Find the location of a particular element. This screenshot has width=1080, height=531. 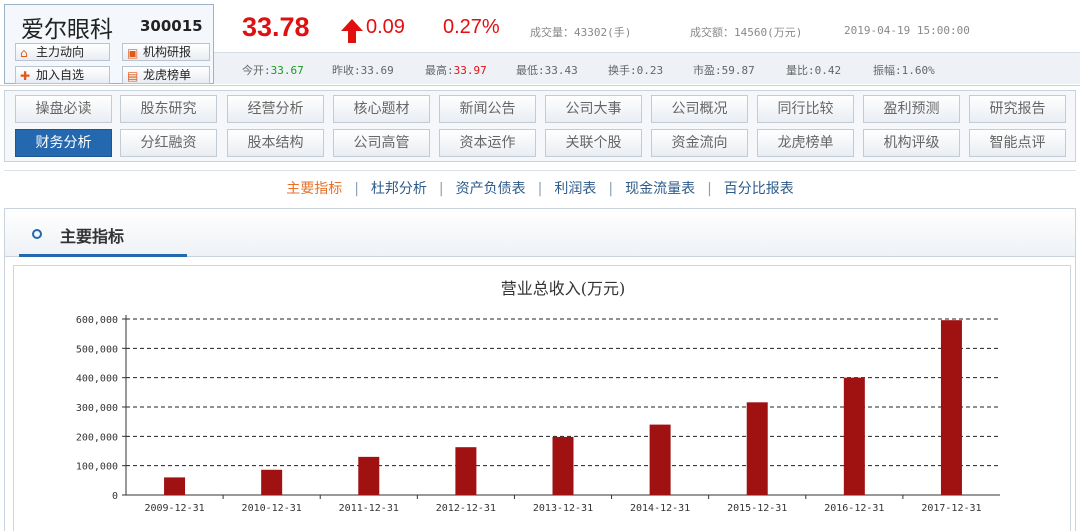

nav-tab-10-row2: 智能点评 is located at coordinates (1017, 143).